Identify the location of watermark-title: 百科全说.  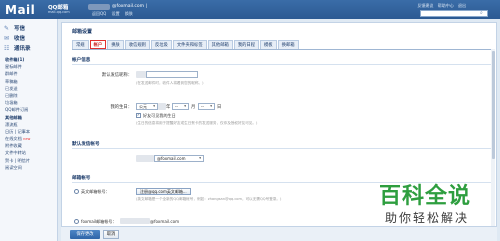
(425, 196).